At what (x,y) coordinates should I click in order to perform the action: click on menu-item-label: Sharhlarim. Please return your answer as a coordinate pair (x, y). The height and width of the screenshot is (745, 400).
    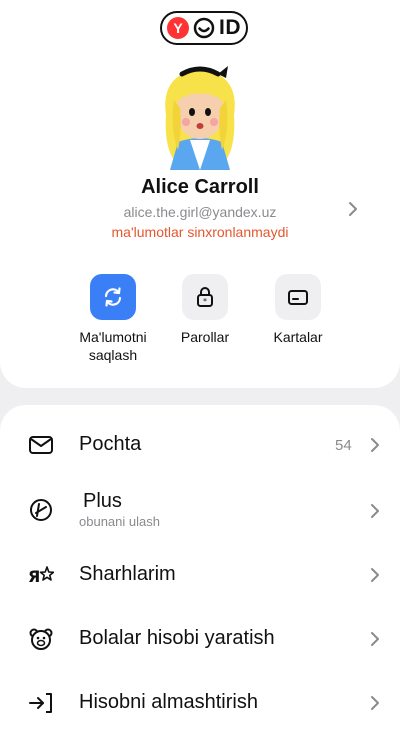
    Looking at the image, I should click on (127, 574).